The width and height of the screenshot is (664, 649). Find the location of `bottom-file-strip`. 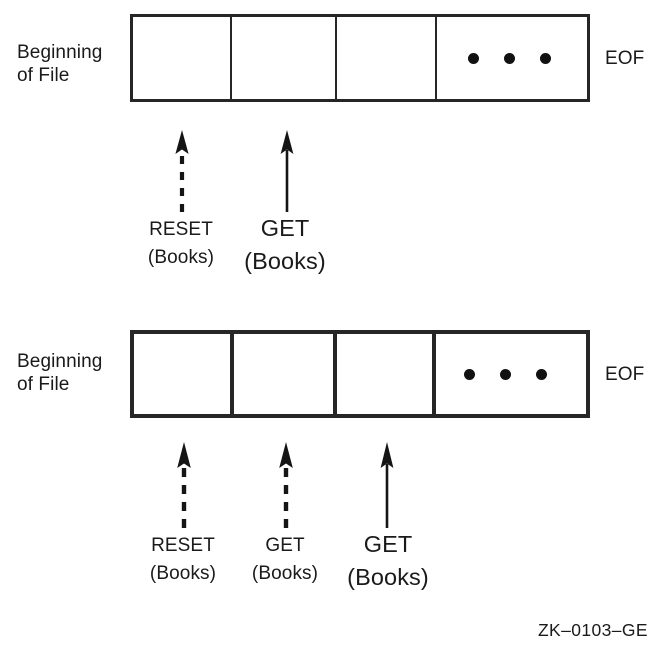

bottom-file-strip is located at coordinates (360, 374).